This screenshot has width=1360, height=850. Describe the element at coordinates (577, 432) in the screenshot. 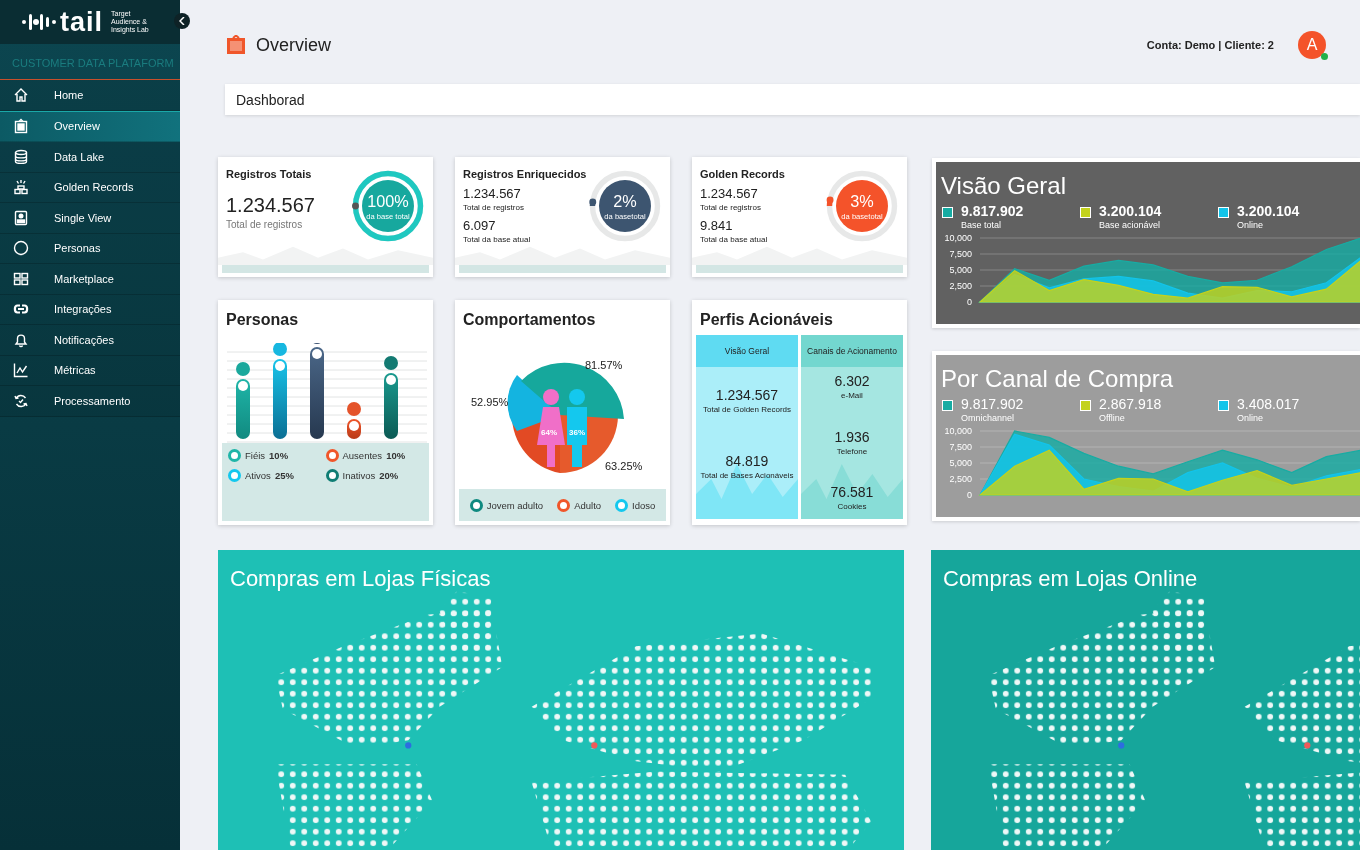

I see `figure-label: 36%` at that location.